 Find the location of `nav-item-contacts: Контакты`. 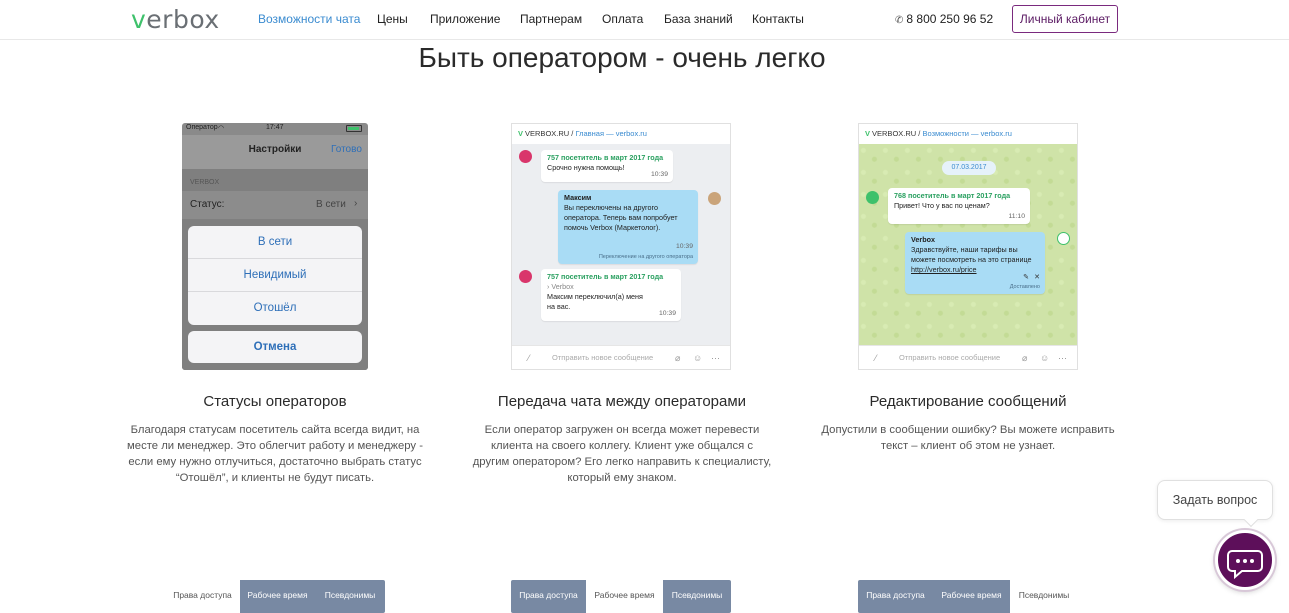

nav-item-contacts: Контакты is located at coordinates (778, 19).